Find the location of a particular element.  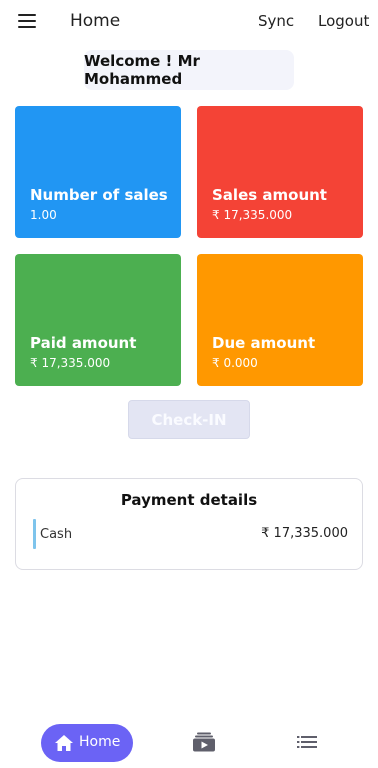

number-of-sales-card: Number of sales 1.00 is located at coordinates (98, 172).